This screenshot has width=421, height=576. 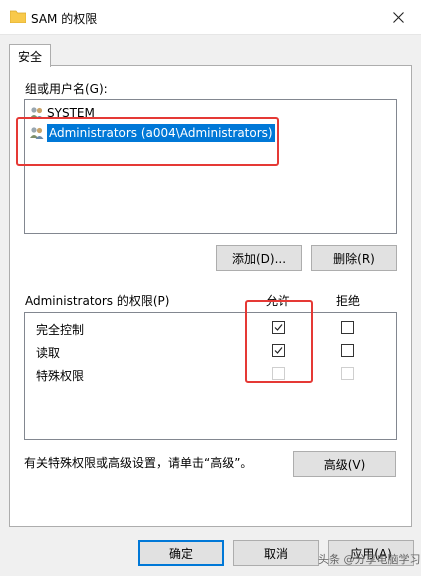 I want to click on permissions-label: Administrators 的权限(P), so click(x=97, y=301).